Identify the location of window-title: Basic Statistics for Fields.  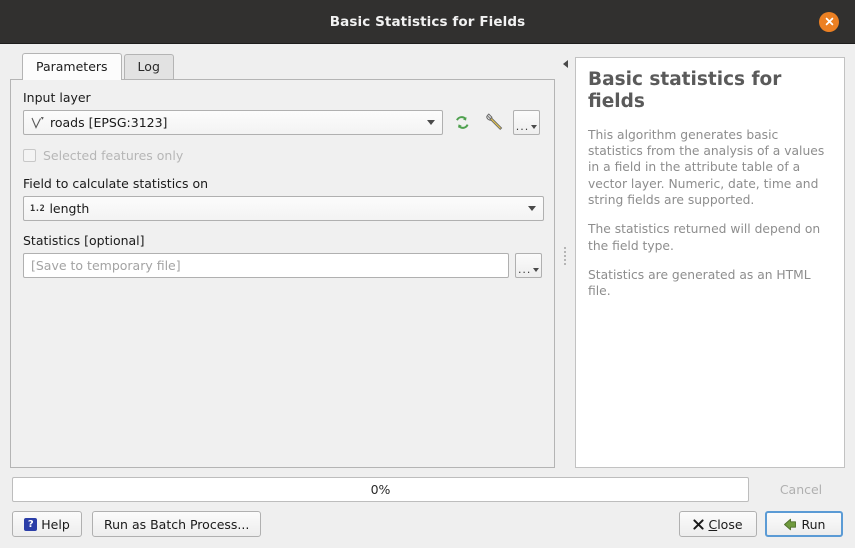
(427, 21).